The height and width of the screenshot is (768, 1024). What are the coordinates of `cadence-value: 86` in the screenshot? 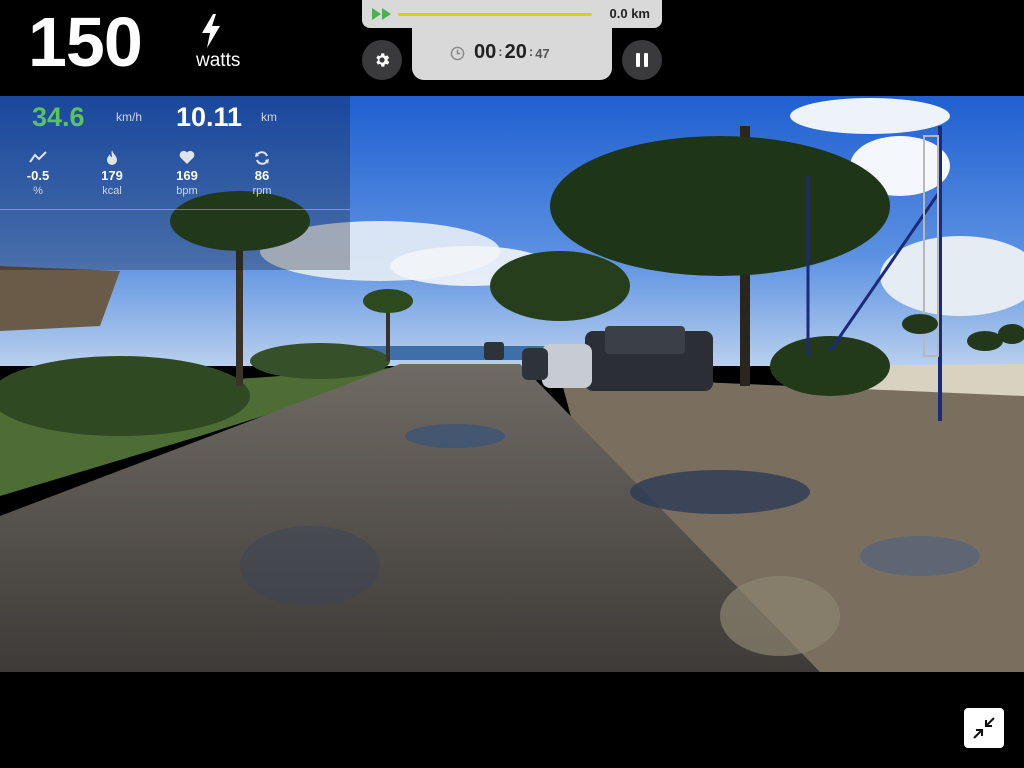 It's located at (262, 175).